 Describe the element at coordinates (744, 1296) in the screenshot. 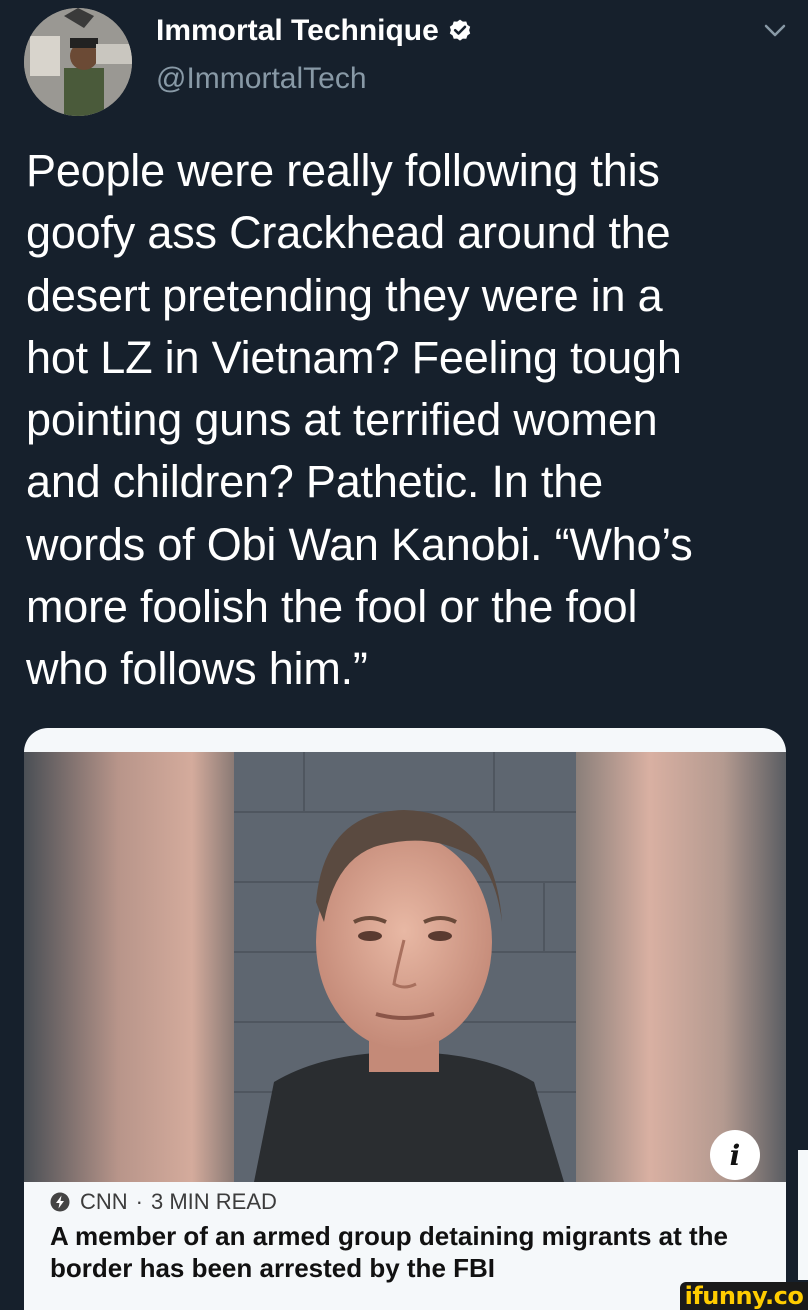

I see `ifunny-watermark: ifunny.co` at that location.